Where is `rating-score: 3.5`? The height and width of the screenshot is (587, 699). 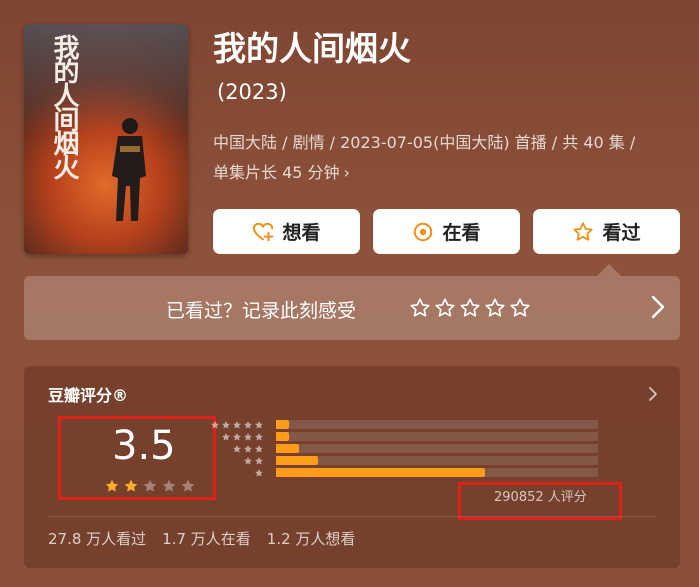
rating-score: 3.5 is located at coordinates (144, 446).